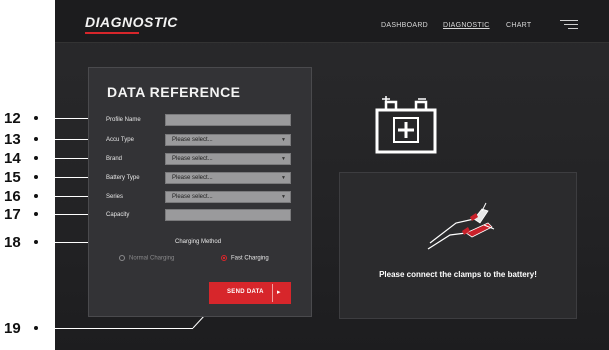 The image size is (609, 350). Describe the element at coordinates (406, 125) in the screenshot. I see `battery-icon` at that location.